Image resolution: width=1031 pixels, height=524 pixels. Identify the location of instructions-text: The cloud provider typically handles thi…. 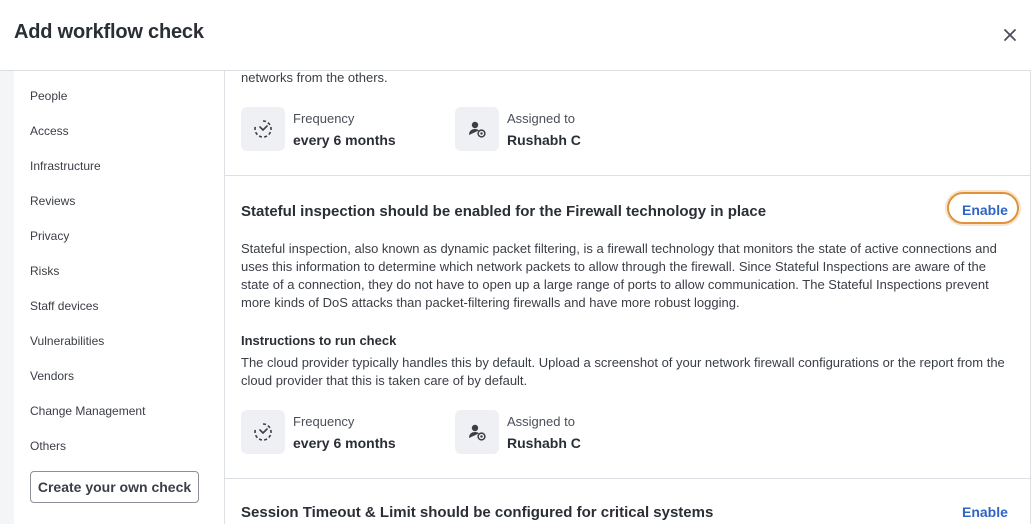
(623, 371).